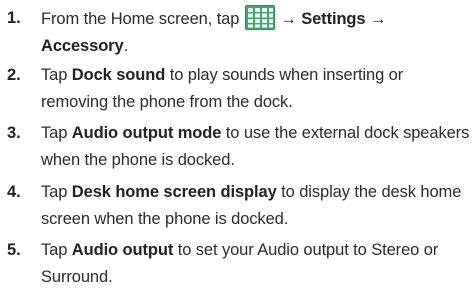 The image size is (472, 303). I want to click on step-number: 4., so click(14, 192).